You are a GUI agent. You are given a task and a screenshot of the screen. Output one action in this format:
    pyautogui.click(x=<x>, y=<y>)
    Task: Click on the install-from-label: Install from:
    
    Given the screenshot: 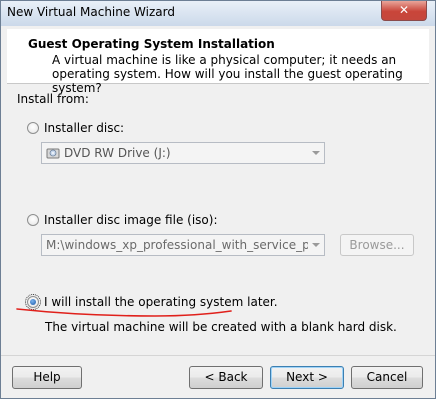 What is the action you would take?
    pyautogui.click(x=53, y=99)
    